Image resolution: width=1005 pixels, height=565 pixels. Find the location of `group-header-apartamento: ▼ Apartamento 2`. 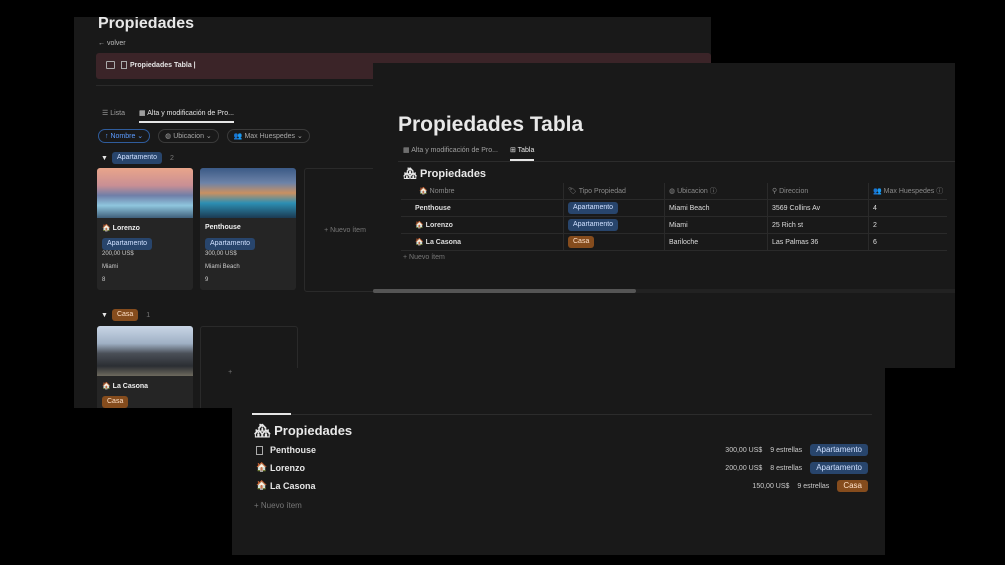

group-header-apartamento: ▼ Apartamento 2 is located at coordinates (137, 158).